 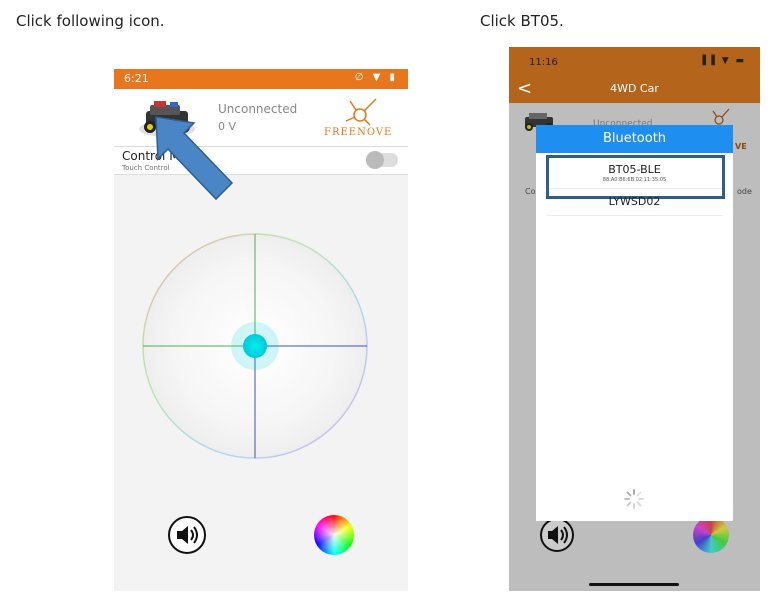 I want to click on device-item-lywsd02: LYWSD02, so click(x=634, y=204).